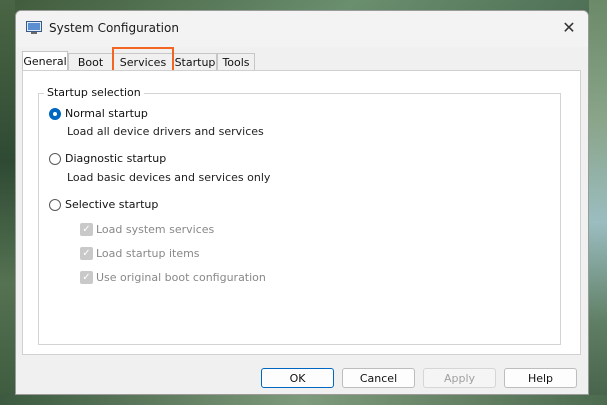 This screenshot has width=607, height=405. What do you see at coordinates (569, 28) in the screenshot?
I see `close-icon: ✕` at bounding box center [569, 28].